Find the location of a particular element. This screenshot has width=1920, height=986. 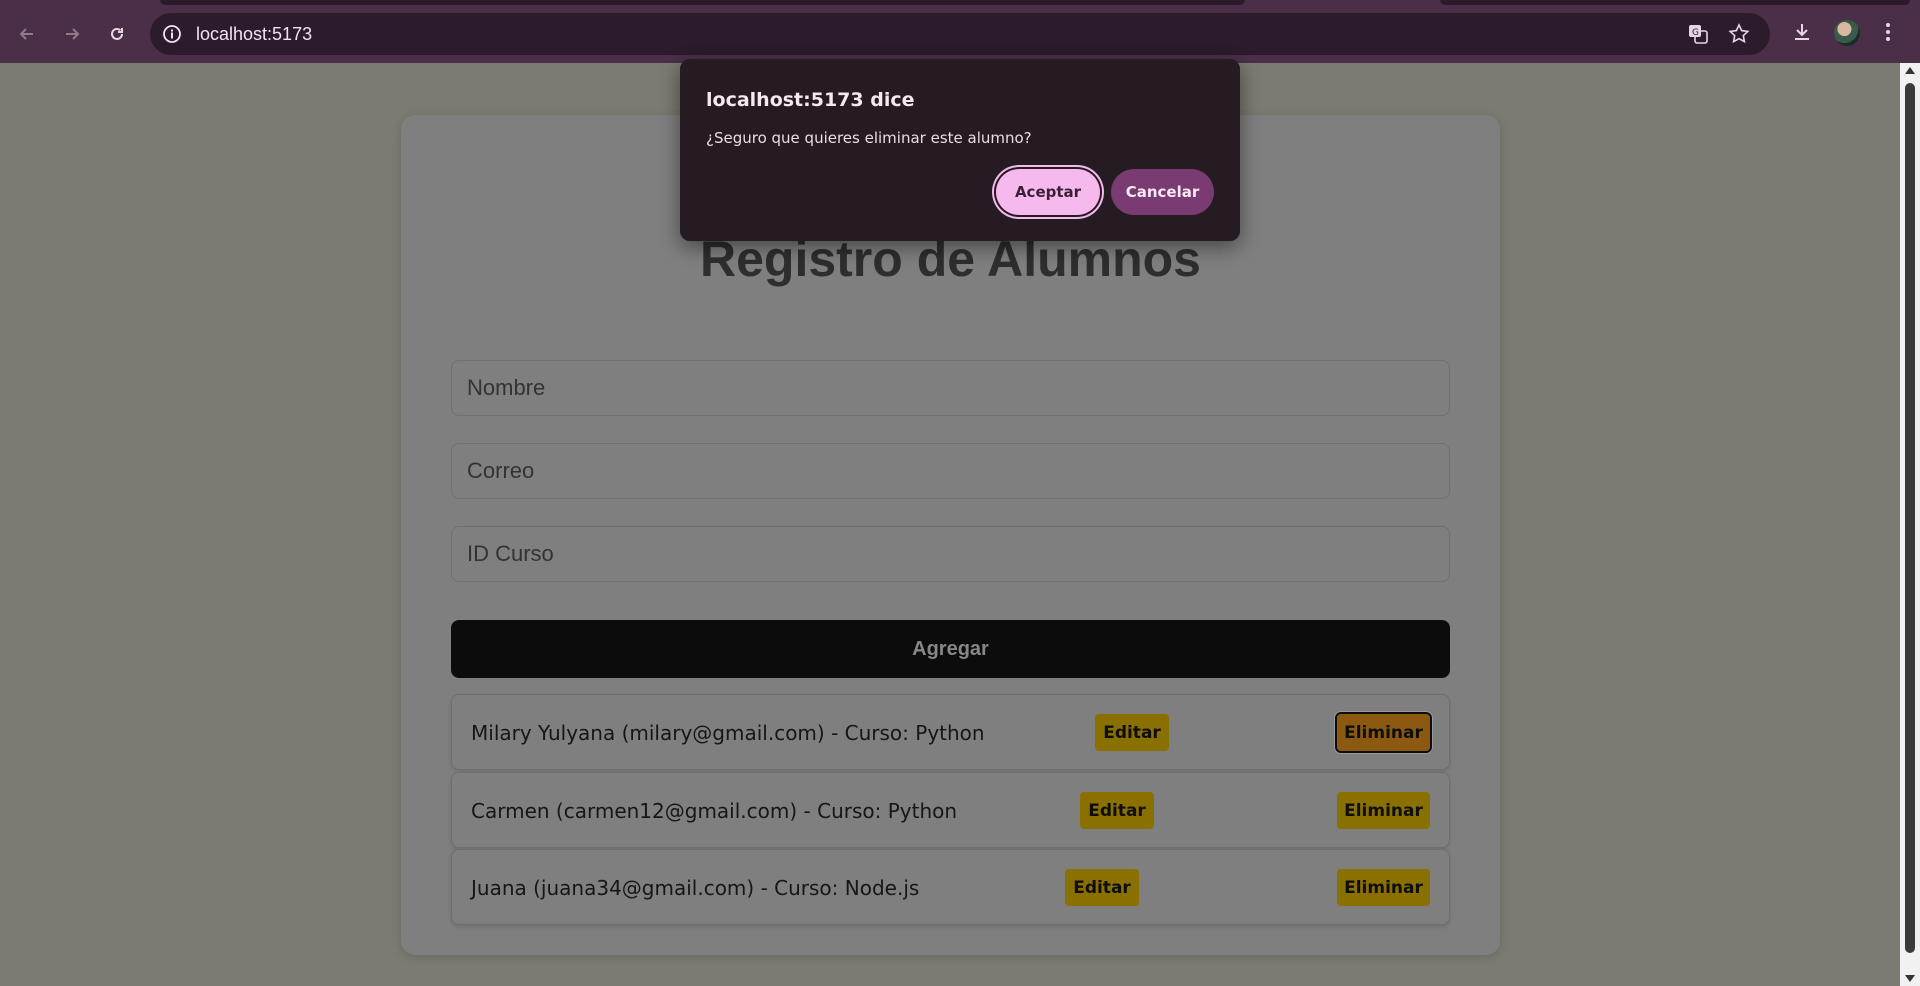

translate-icon: G is located at coordinates (1698, 34).